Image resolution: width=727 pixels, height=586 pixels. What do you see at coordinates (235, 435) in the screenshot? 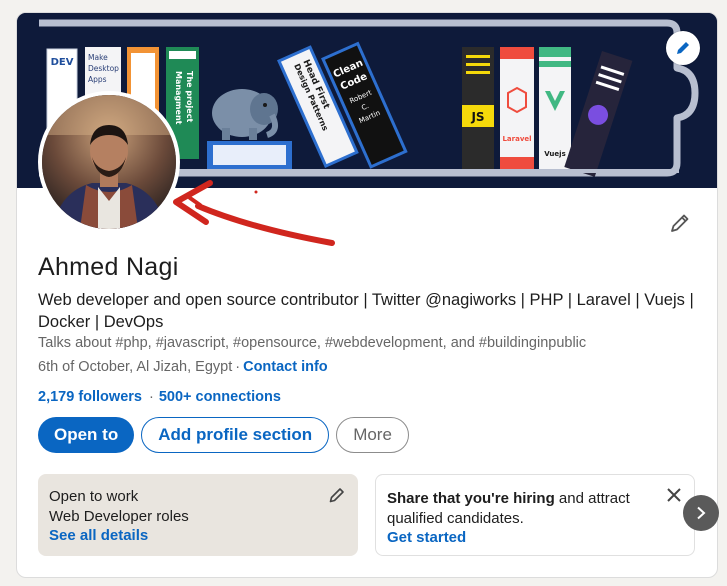
I see `add-profile-section-button: Add profile section` at bounding box center [235, 435].